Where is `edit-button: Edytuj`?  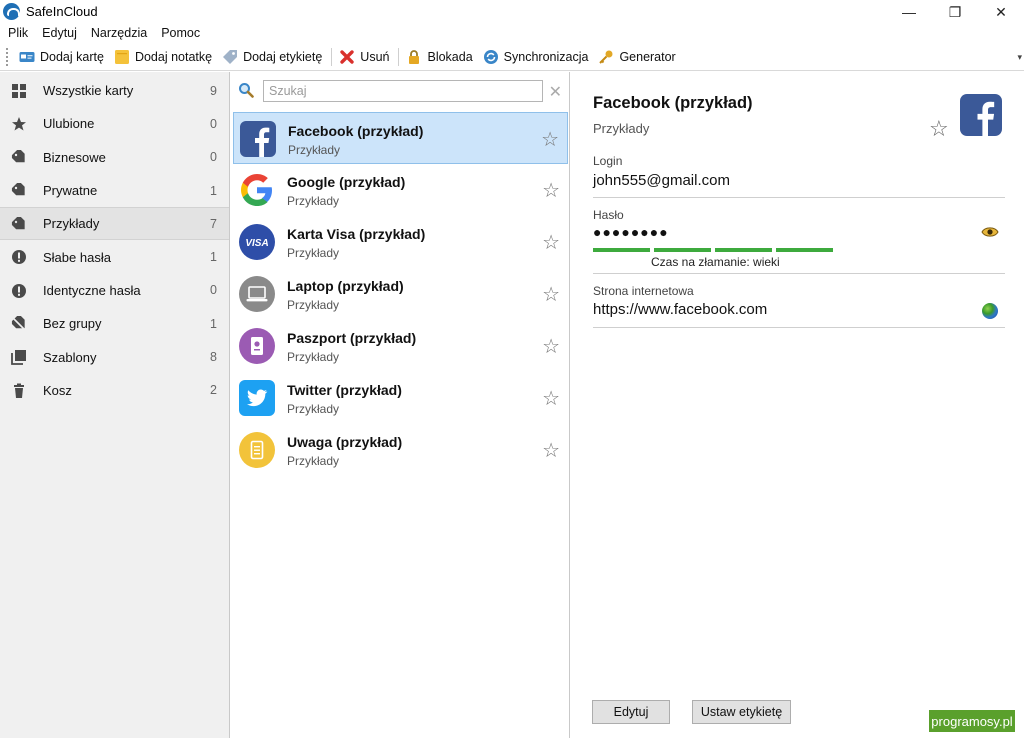 edit-button: Edytuj is located at coordinates (631, 712).